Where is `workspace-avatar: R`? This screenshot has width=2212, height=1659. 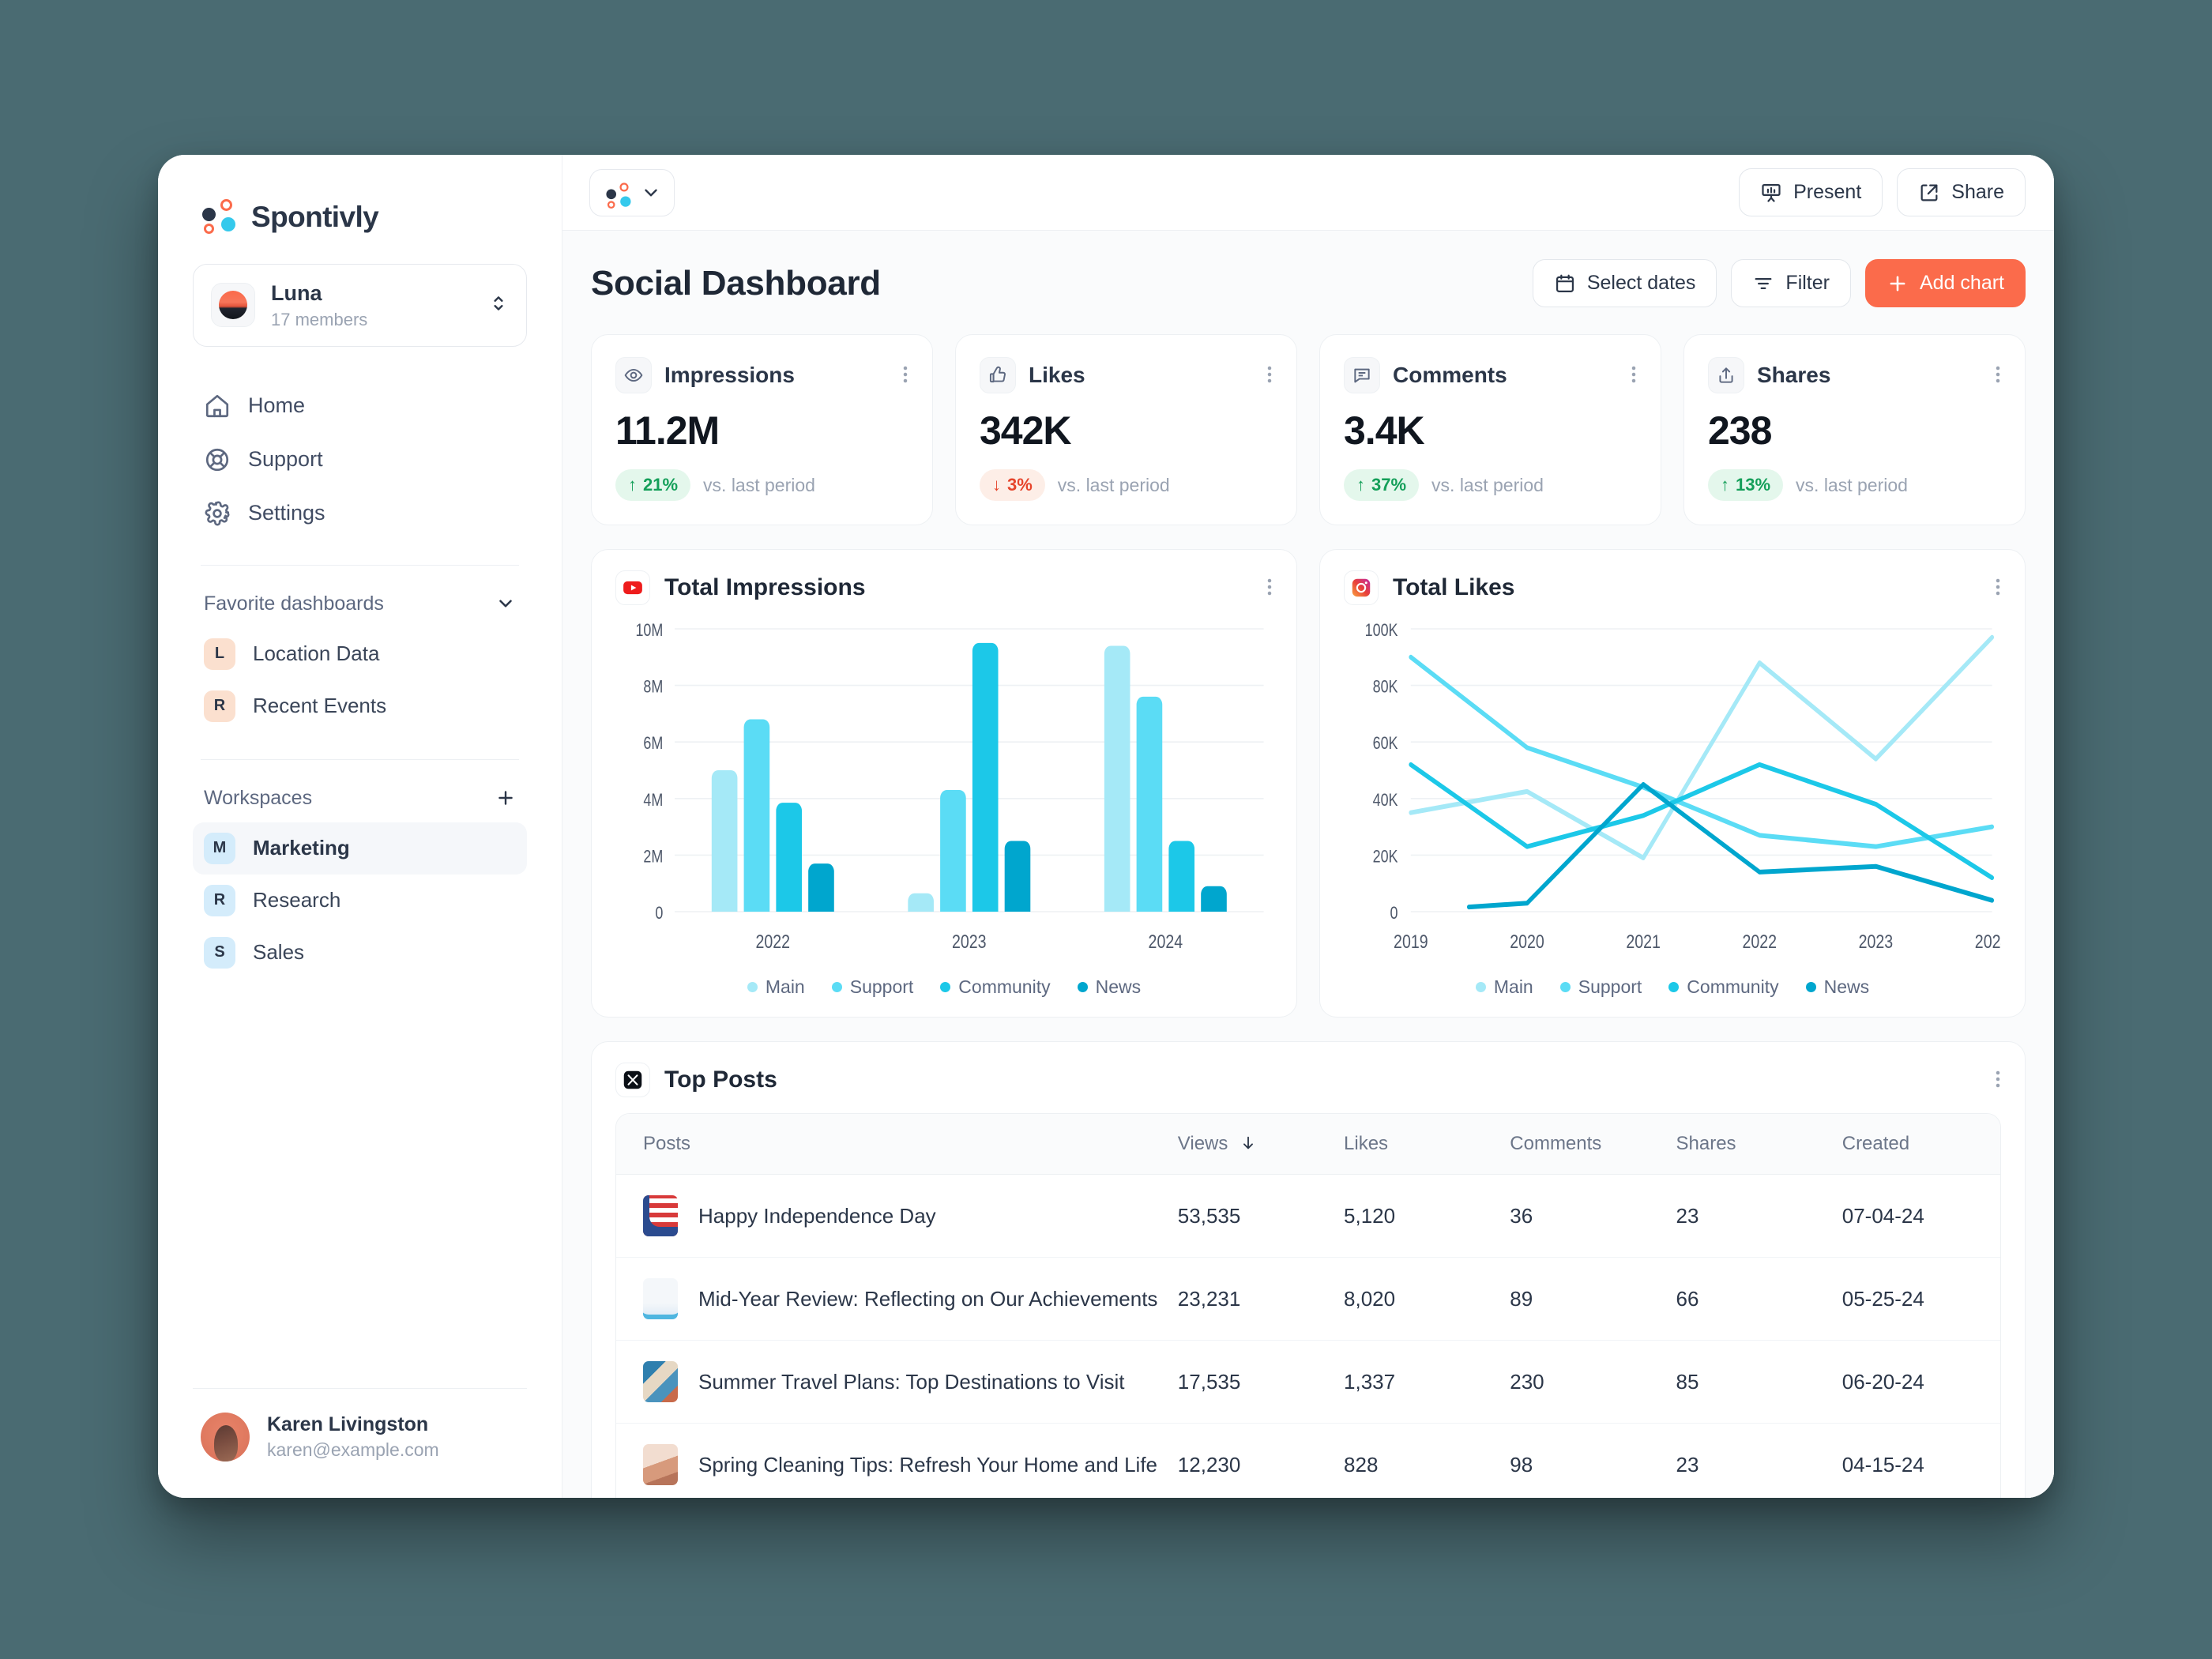
workspace-avatar: R is located at coordinates (219, 900).